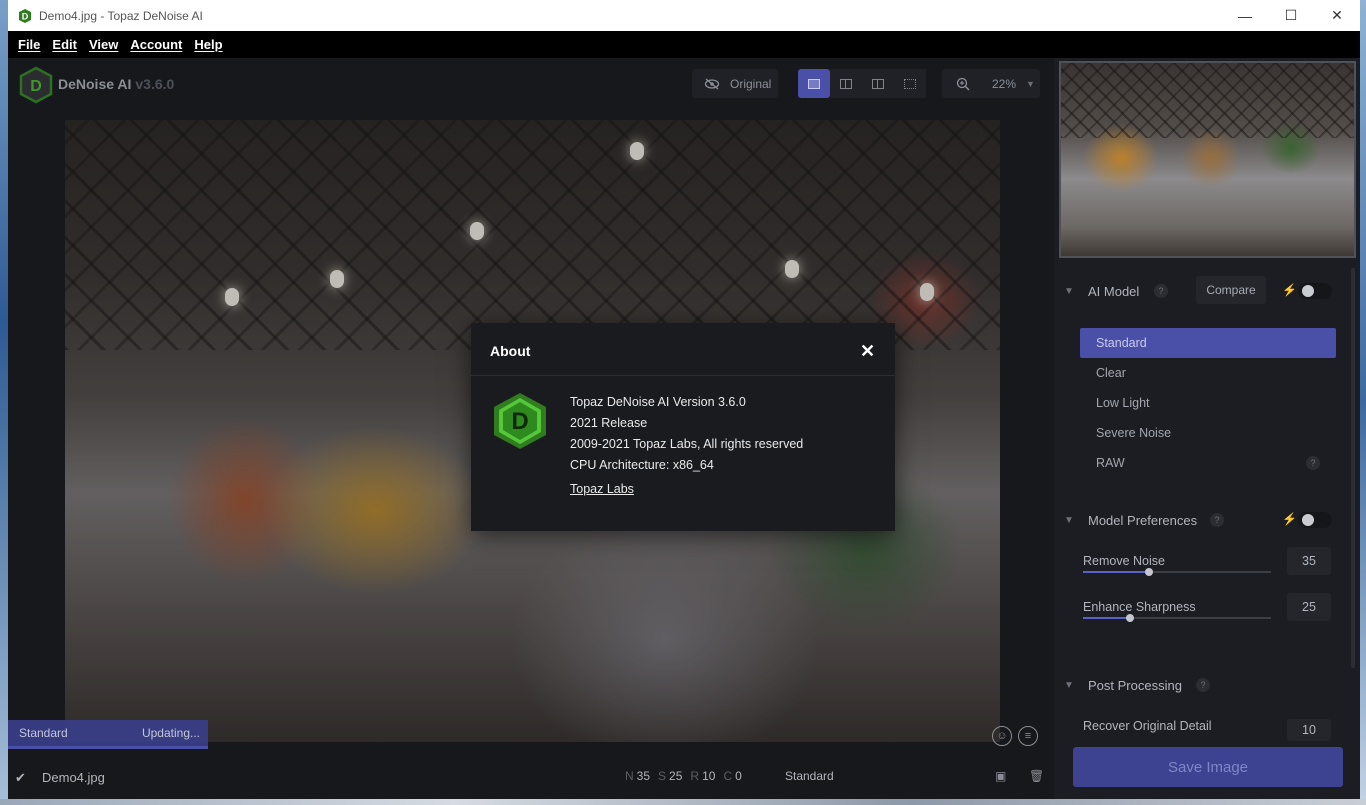  I want to click on ai-model-header: ▼ AI Model ? Compare ⚡, so click(1207, 291).